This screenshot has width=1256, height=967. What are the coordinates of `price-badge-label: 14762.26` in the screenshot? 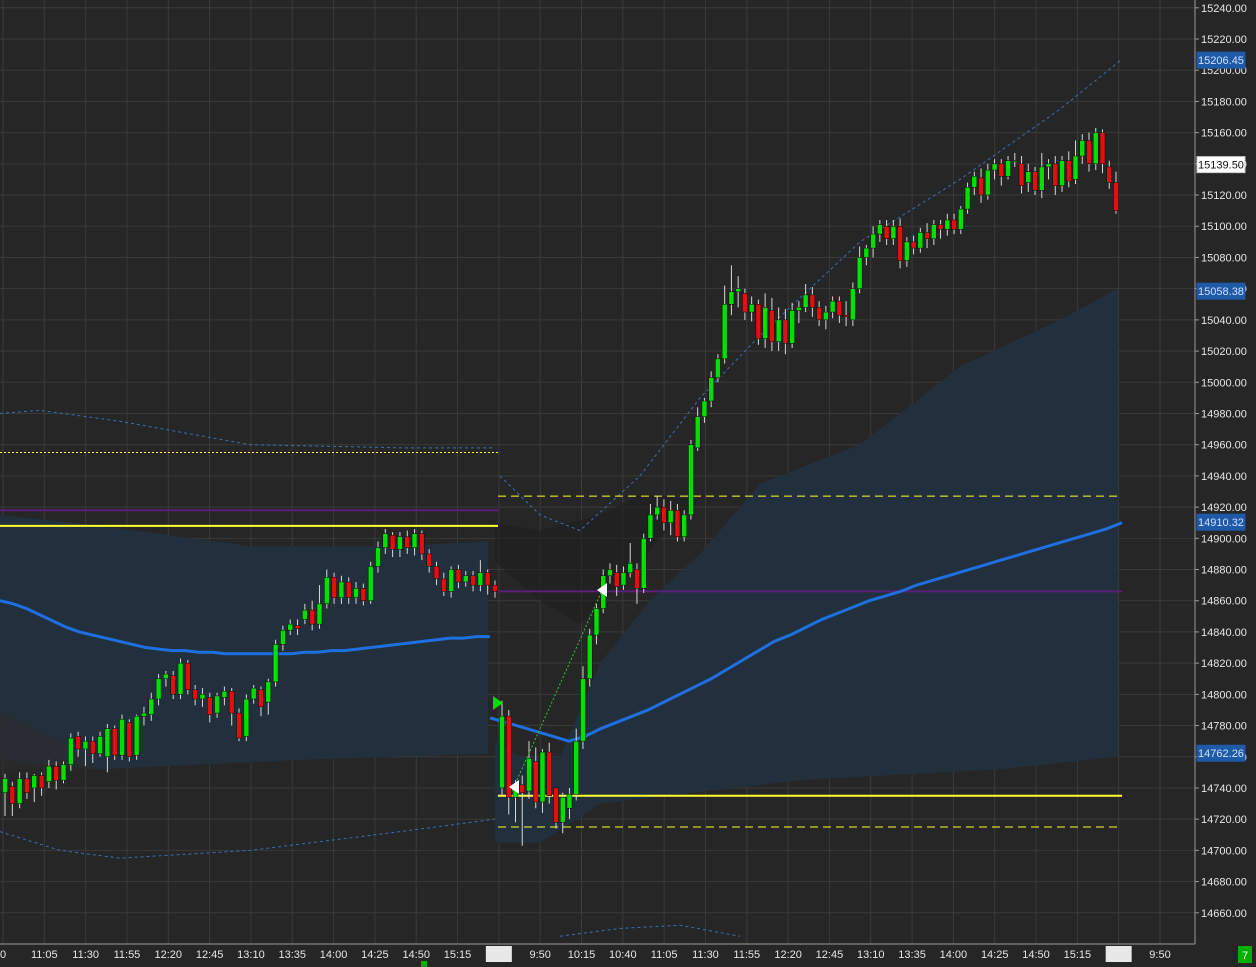 It's located at (1221, 754).